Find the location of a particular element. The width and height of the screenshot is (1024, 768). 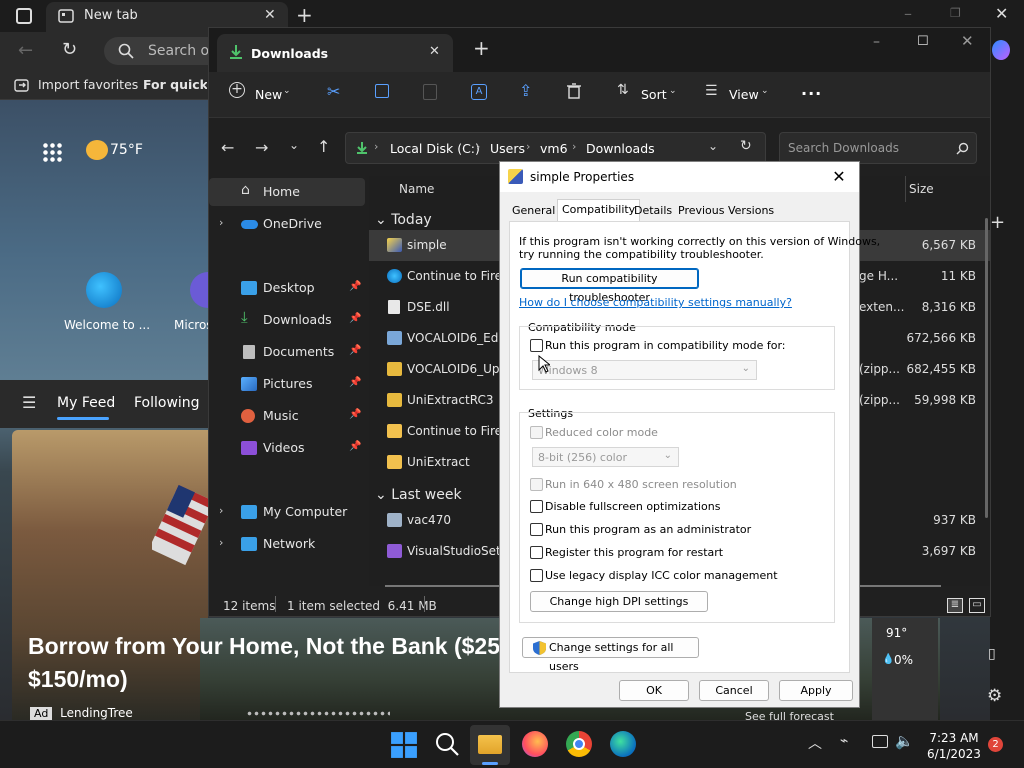

nav-item-home: ⌂ Home is located at coordinates (287, 192).